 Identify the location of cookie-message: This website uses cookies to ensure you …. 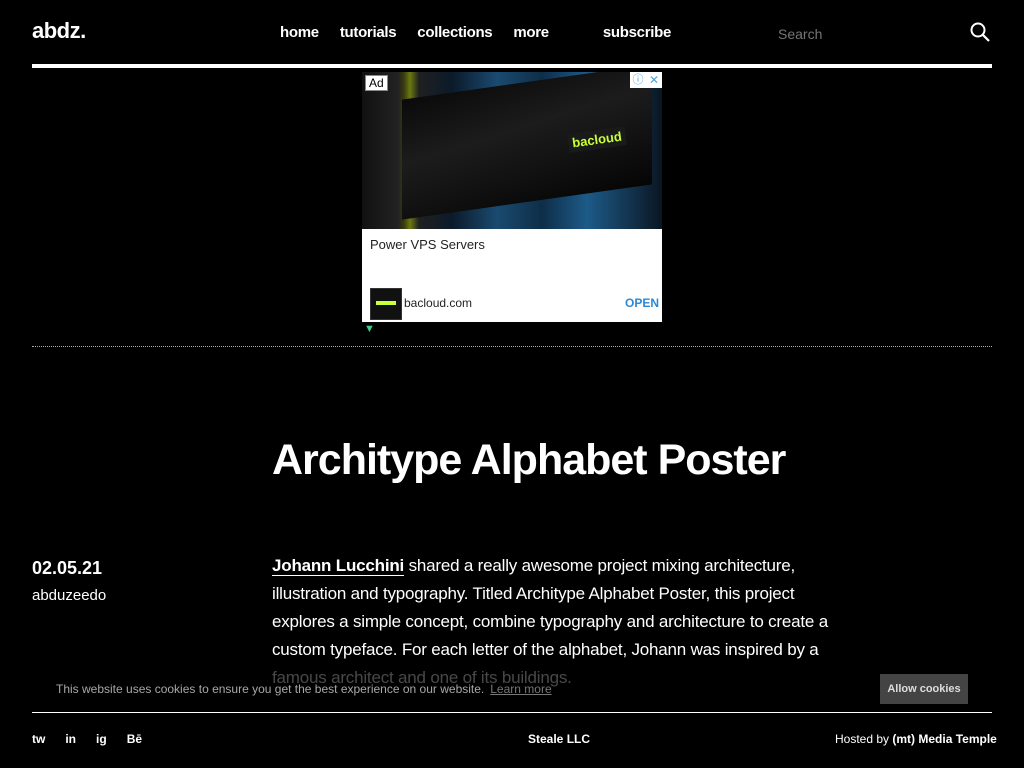
(304, 689).